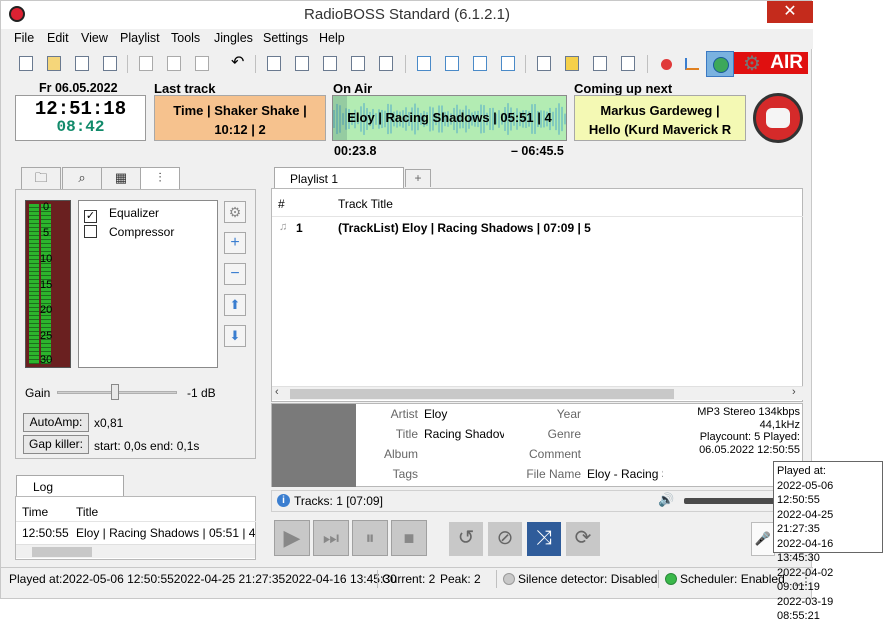  I want to click on tab-effects: ⫶, so click(160, 178).